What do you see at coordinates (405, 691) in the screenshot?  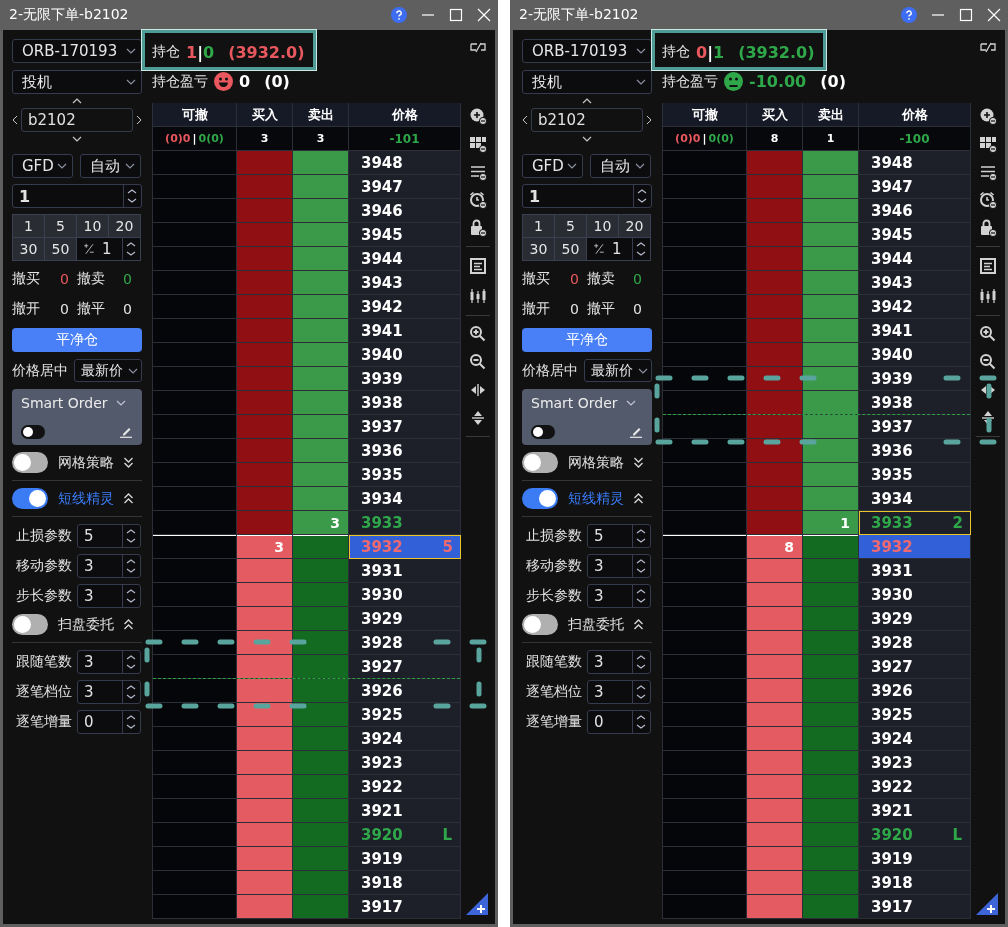 I see `price-cell: 3926` at bounding box center [405, 691].